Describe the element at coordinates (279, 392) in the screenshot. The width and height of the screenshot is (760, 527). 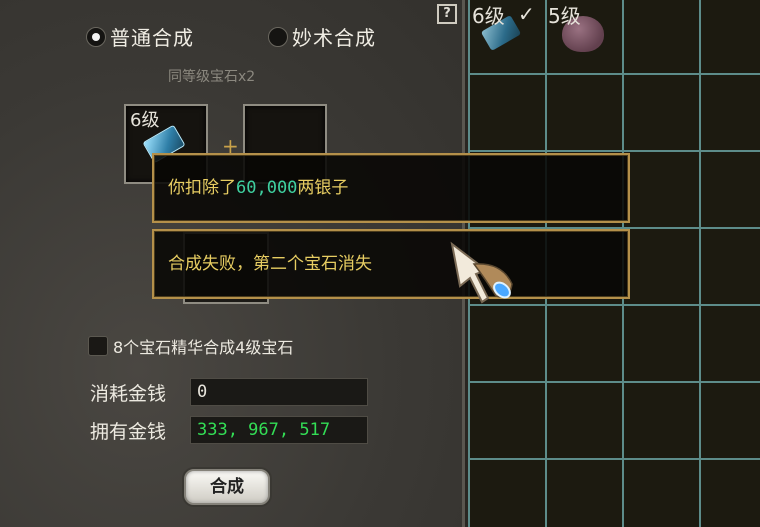
I see `cost-value: 0` at that location.